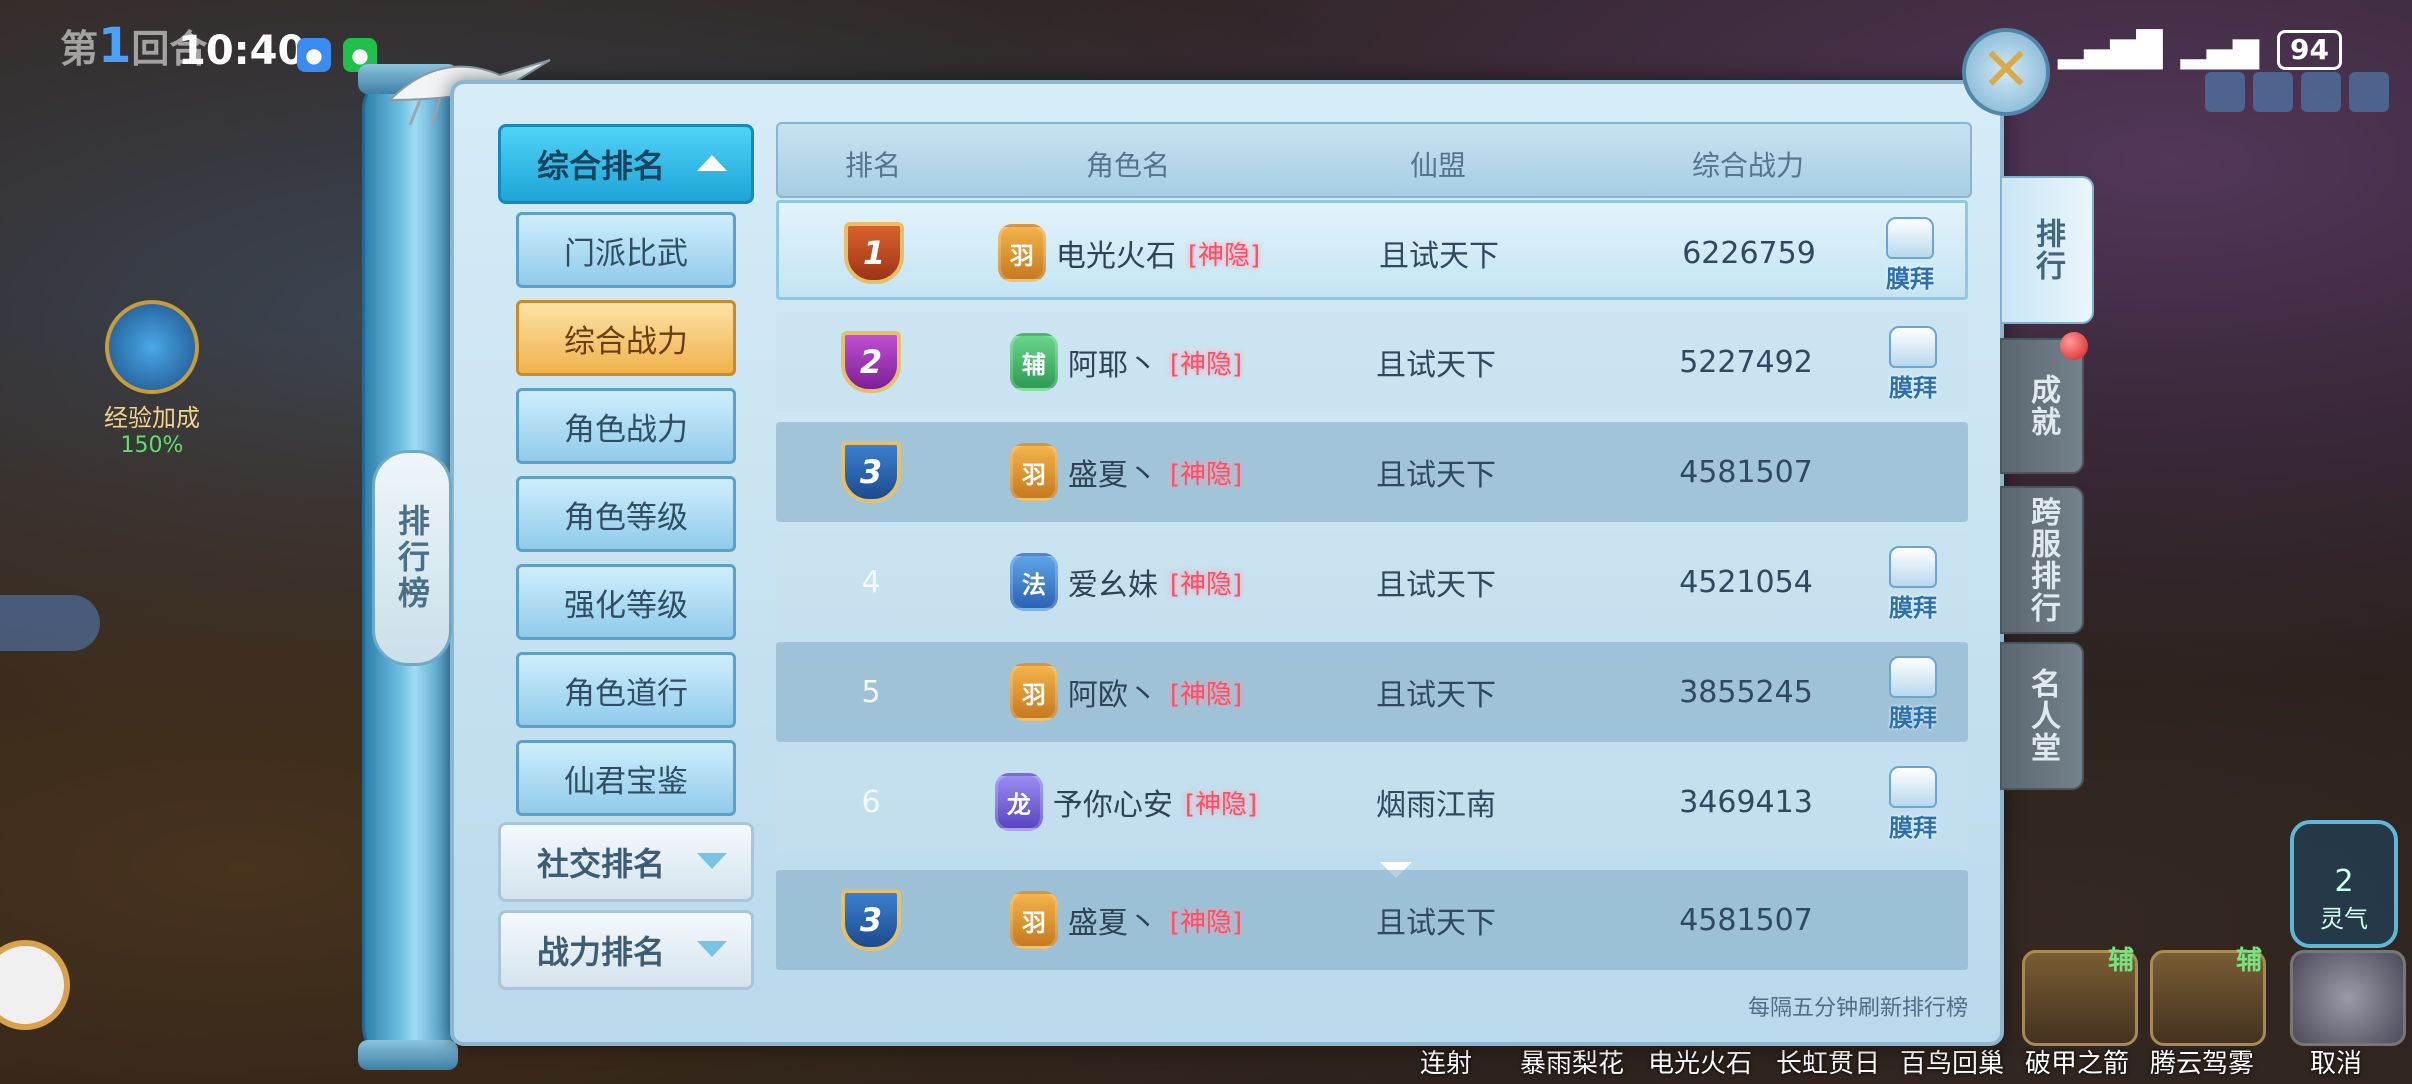 Image resolution: width=2412 pixels, height=1084 pixels. What do you see at coordinates (1112, 805) in the screenshot?
I see `player-name: 予你心安` at bounding box center [1112, 805].